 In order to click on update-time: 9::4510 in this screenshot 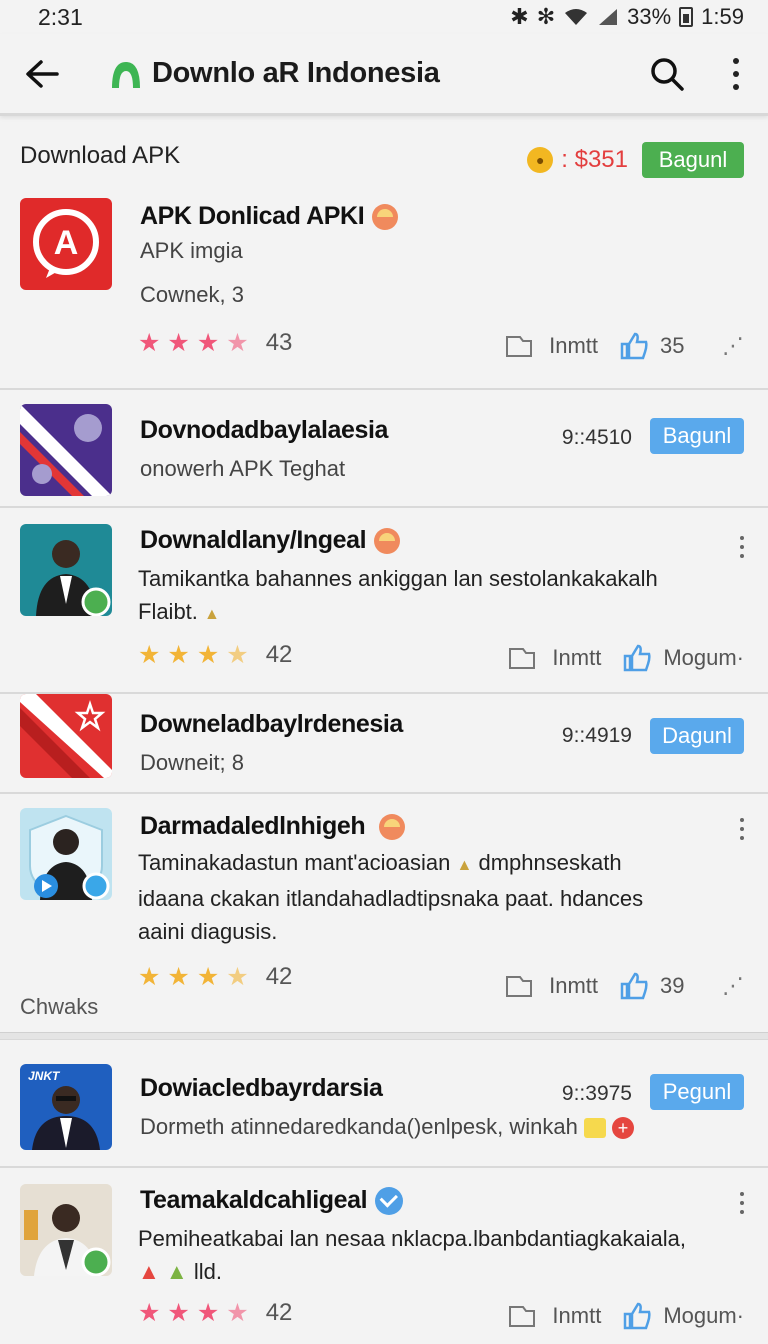, I will do `click(596, 437)`.